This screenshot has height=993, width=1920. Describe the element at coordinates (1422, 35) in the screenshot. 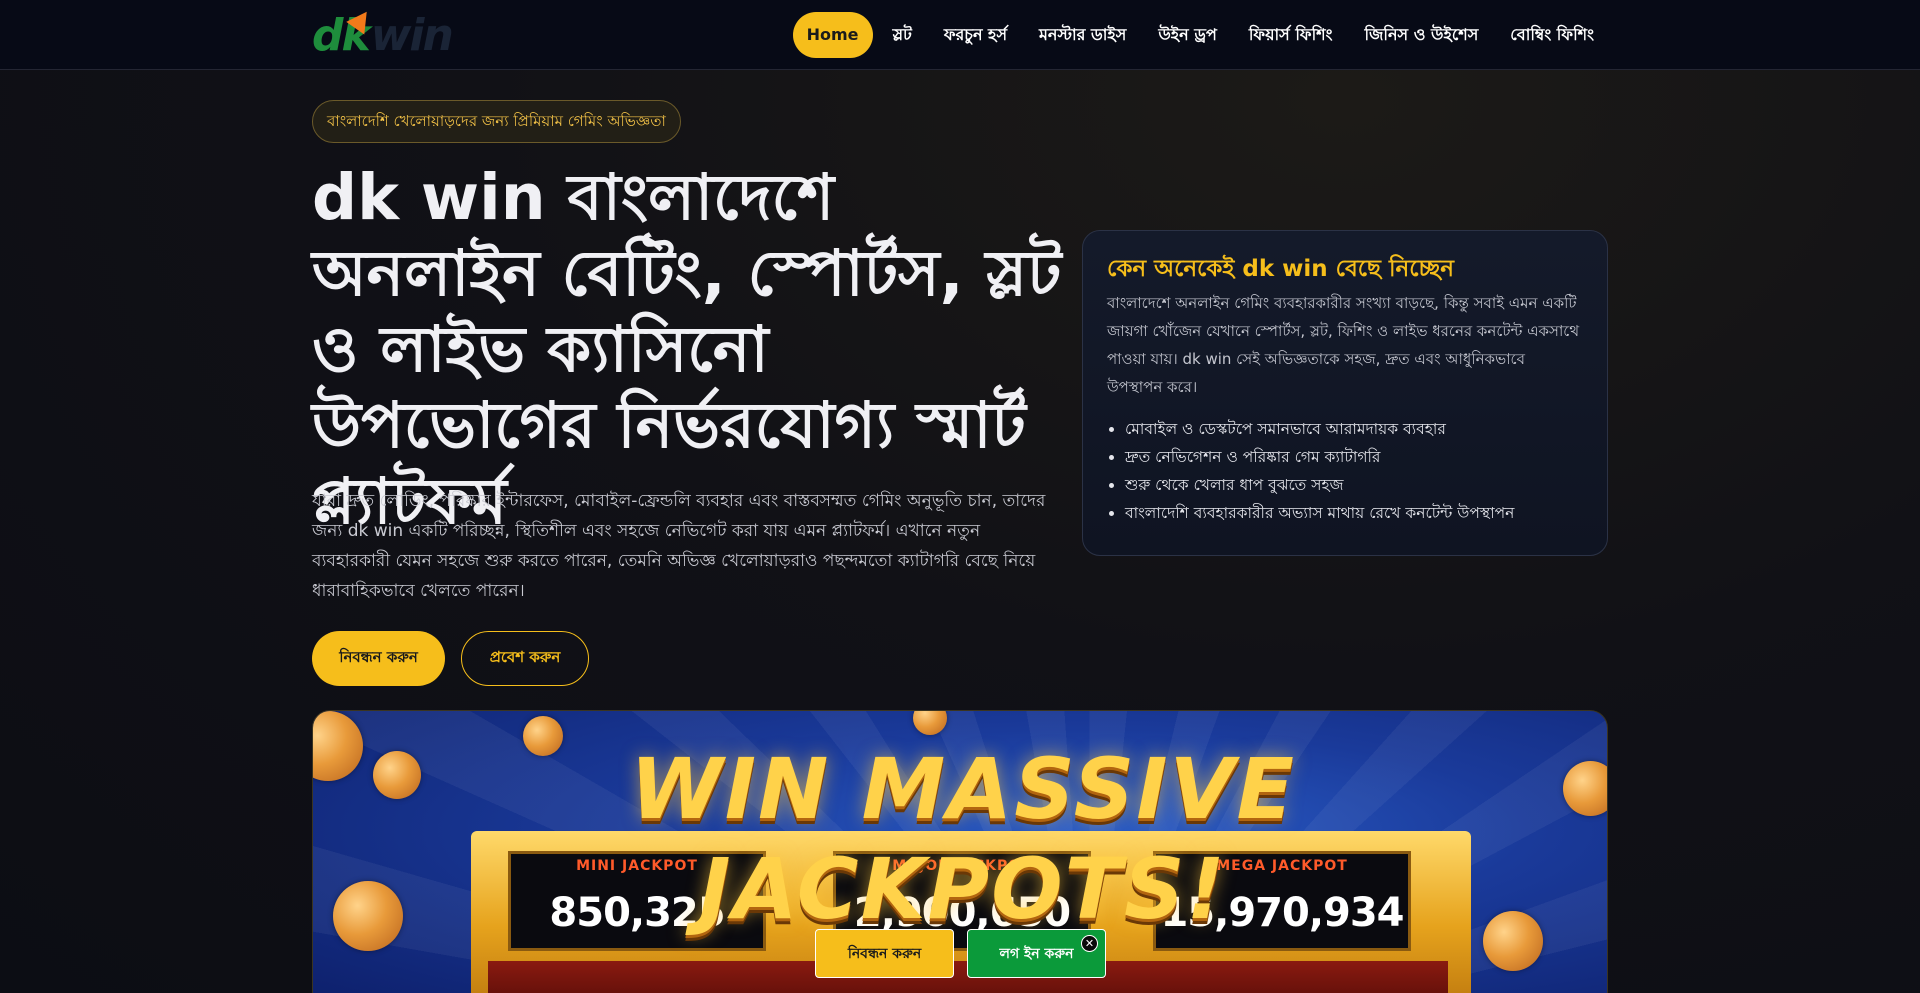

I see `nav-item-genies-wishes: জিনিস ও উইশেস` at that location.